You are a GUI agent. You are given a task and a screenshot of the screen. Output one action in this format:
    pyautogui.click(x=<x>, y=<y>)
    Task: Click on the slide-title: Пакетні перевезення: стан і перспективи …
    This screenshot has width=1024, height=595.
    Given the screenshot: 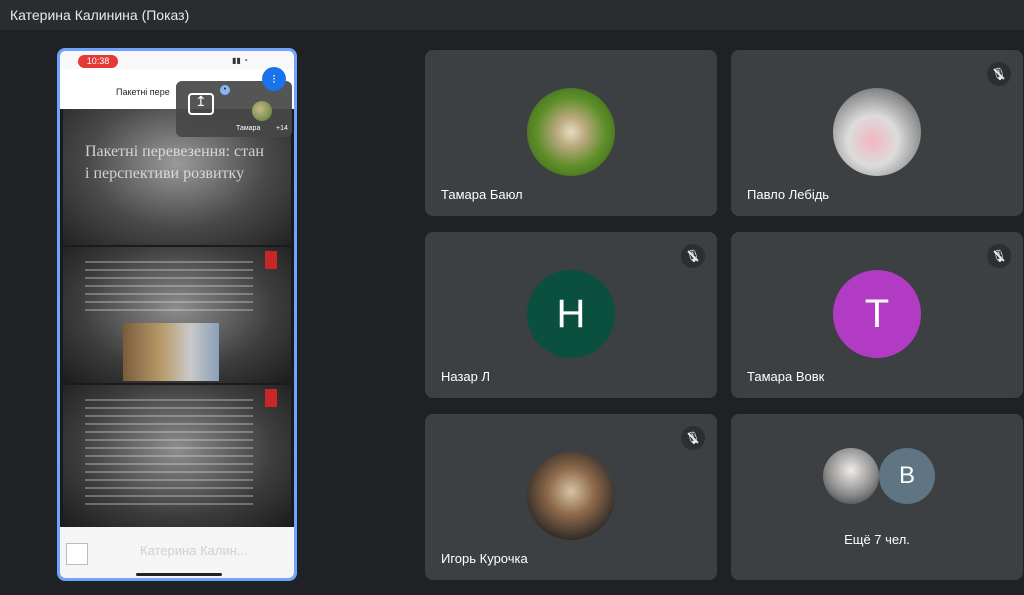 What is the action you would take?
    pyautogui.click(x=174, y=162)
    